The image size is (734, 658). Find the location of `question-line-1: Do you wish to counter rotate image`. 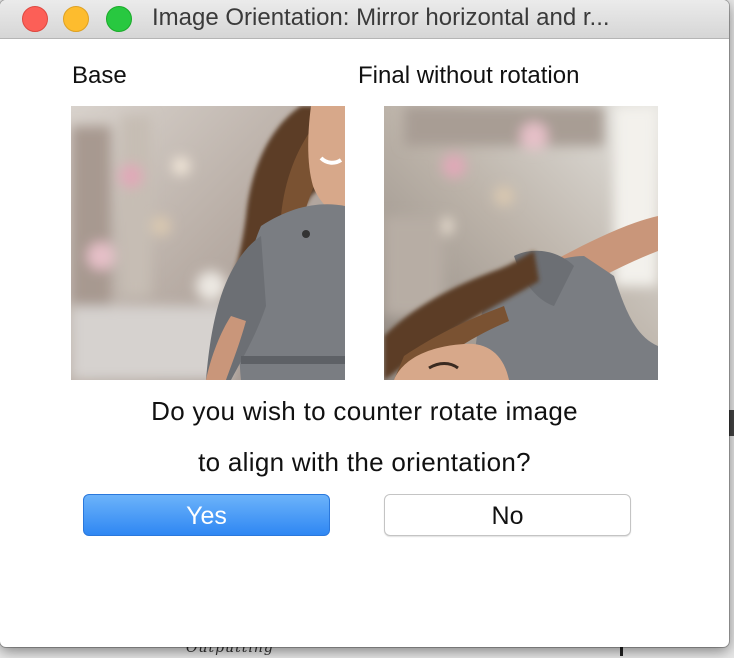

question-line-1: Do you wish to counter rotate image is located at coordinates (364, 411).